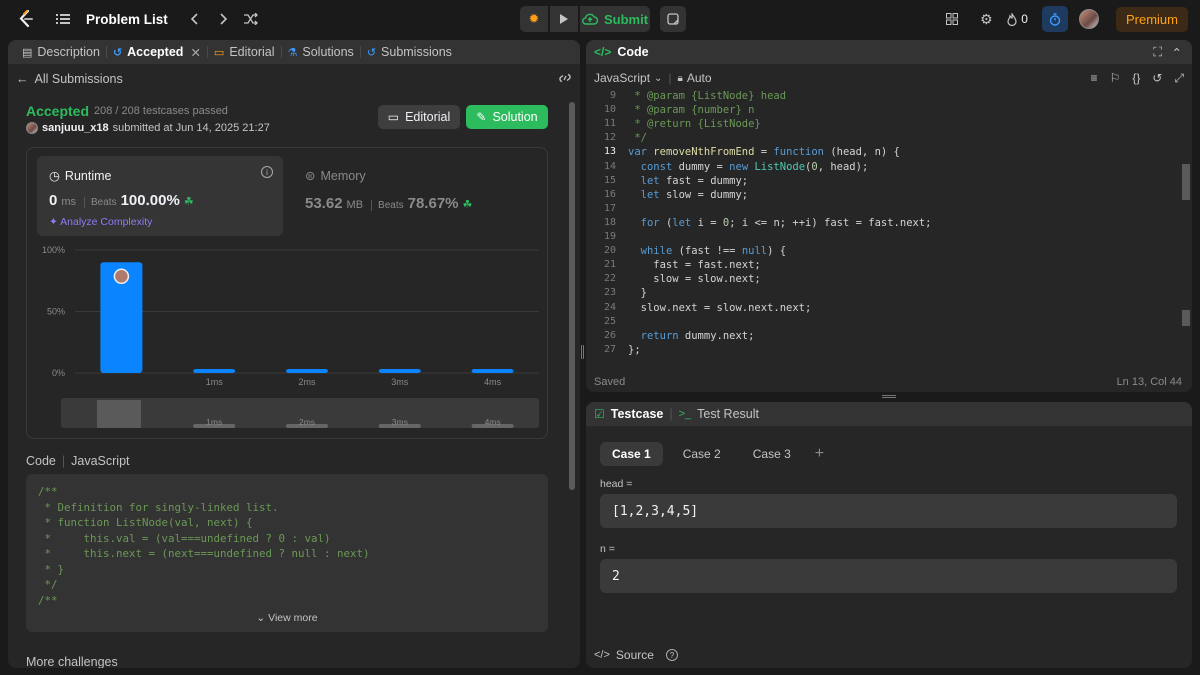 The width and height of the screenshot is (1200, 675). I want to click on tab-testcase: Testcase, so click(637, 414).